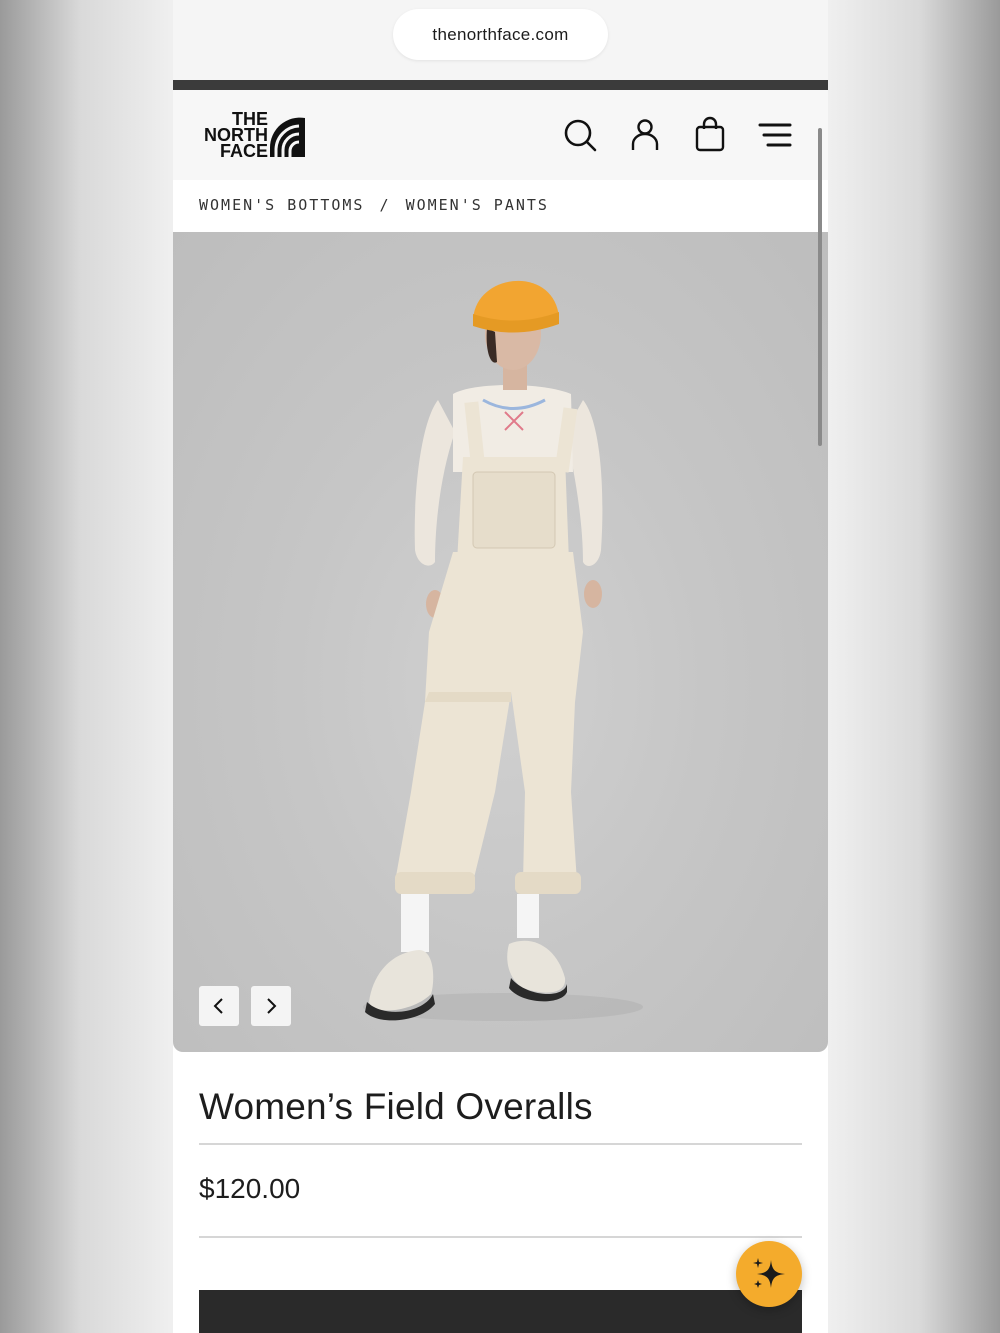 The height and width of the screenshot is (1333, 1000). What do you see at coordinates (775, 135) in the screenshot?
I see `menu-icon` at bounding box center [775, 135].